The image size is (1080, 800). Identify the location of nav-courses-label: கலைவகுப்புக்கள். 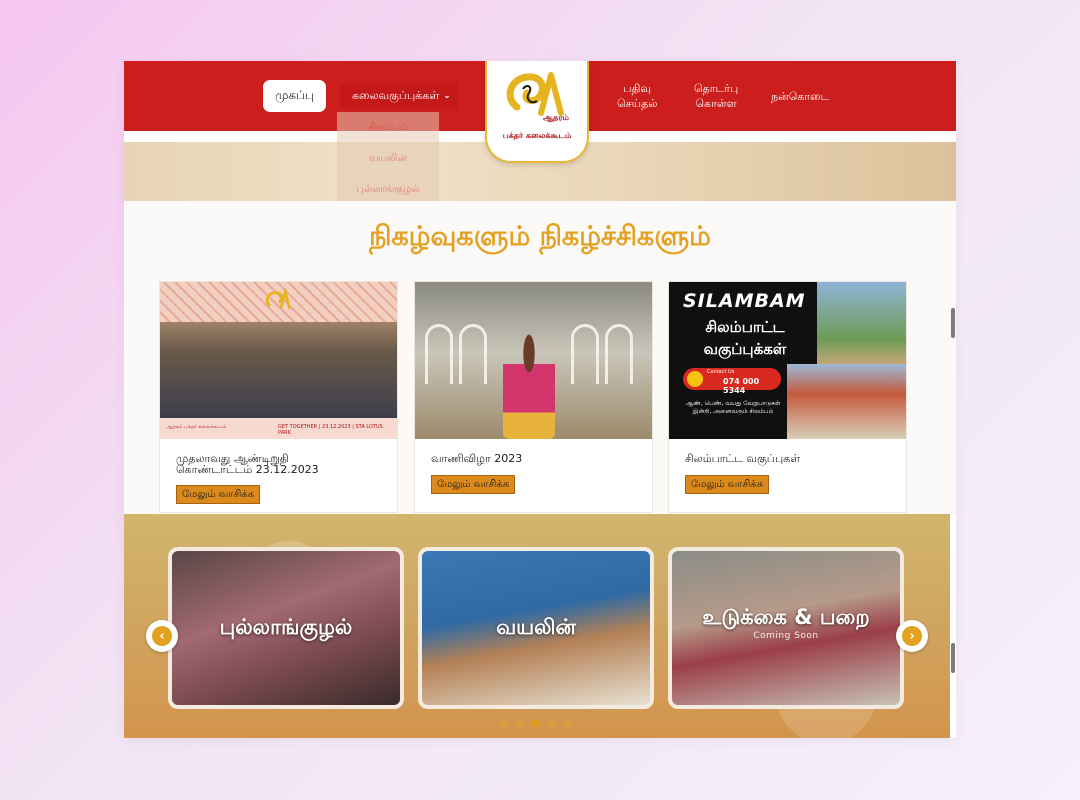
(396, 95).